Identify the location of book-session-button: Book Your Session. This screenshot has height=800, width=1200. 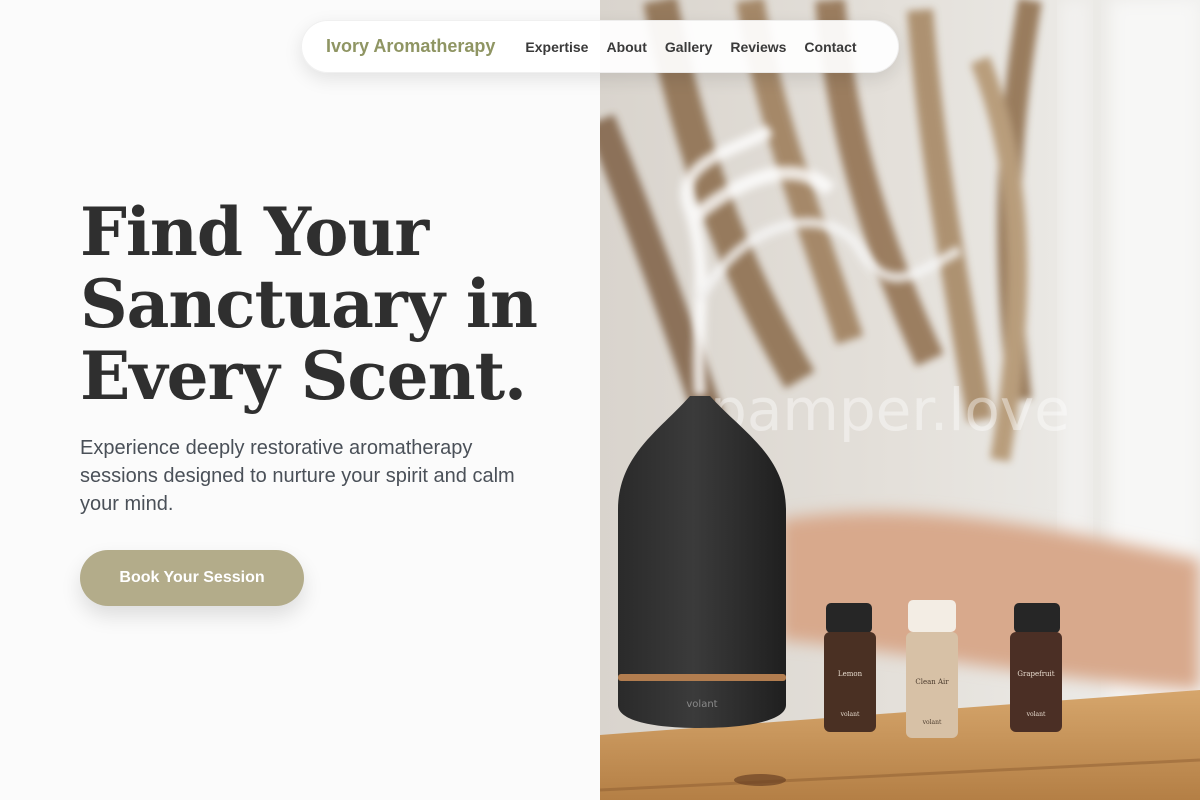
(192, 578).